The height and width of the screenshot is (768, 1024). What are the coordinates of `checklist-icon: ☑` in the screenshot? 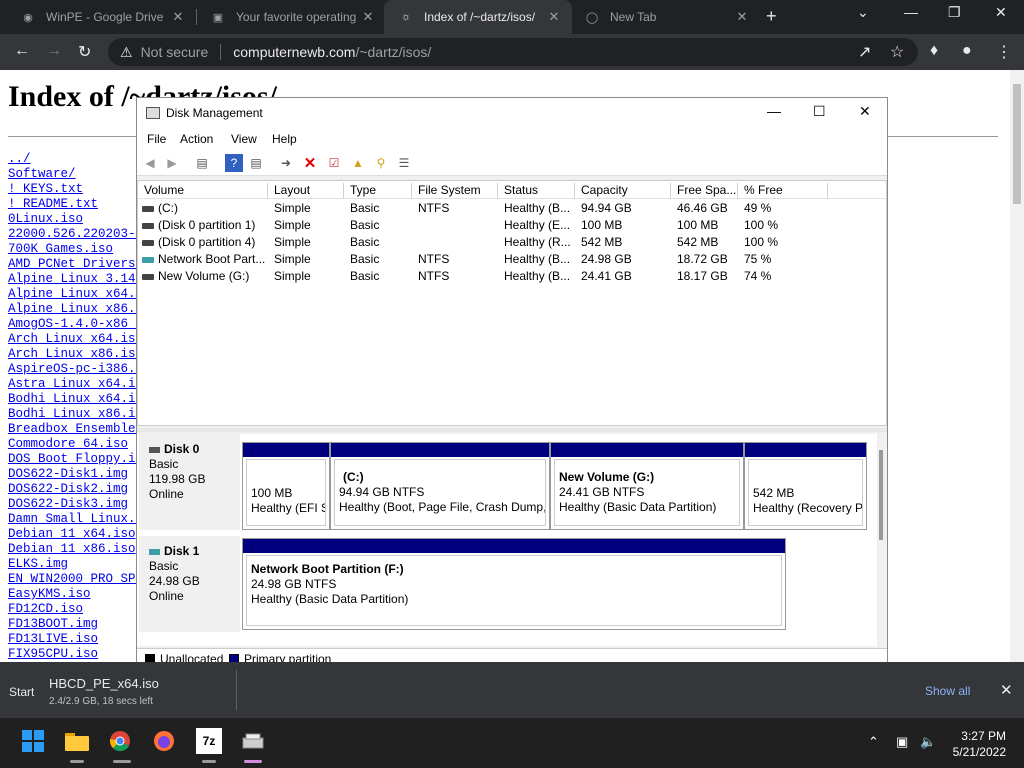 It's located at (334, 163).